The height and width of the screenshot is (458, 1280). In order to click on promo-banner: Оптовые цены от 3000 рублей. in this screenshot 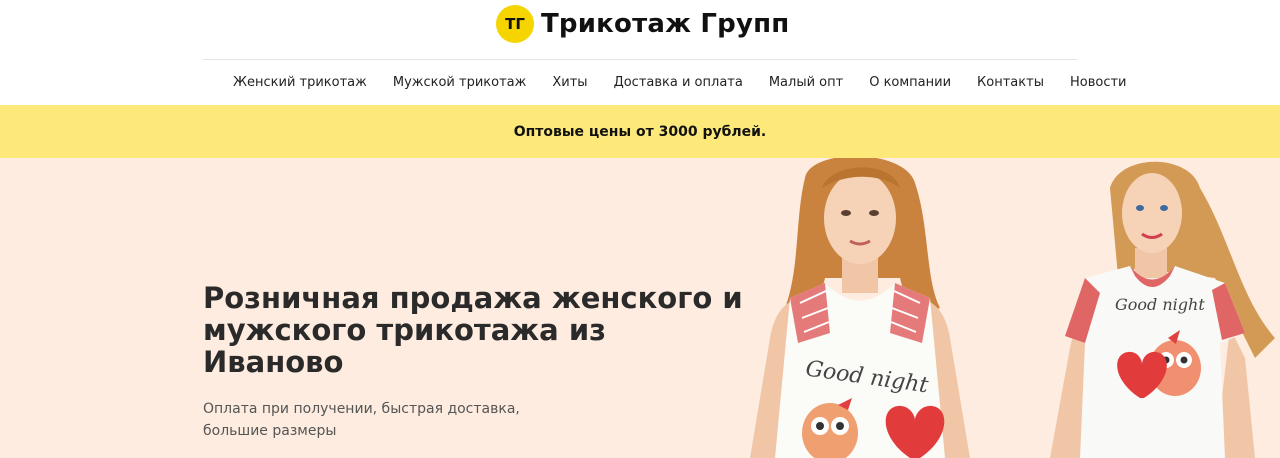, I will do `click(640, 131)`.